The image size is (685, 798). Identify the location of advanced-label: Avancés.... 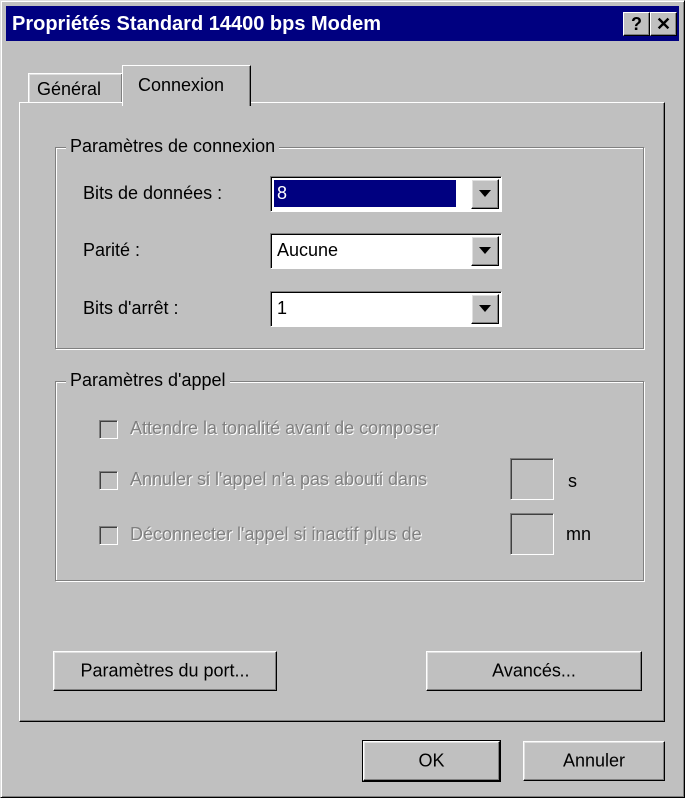
(534, 670).